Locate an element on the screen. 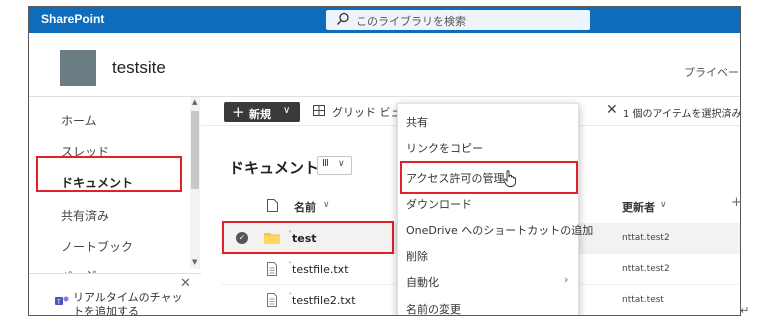  row-modified-by: nttat.test is located at coordinates (643, 300).